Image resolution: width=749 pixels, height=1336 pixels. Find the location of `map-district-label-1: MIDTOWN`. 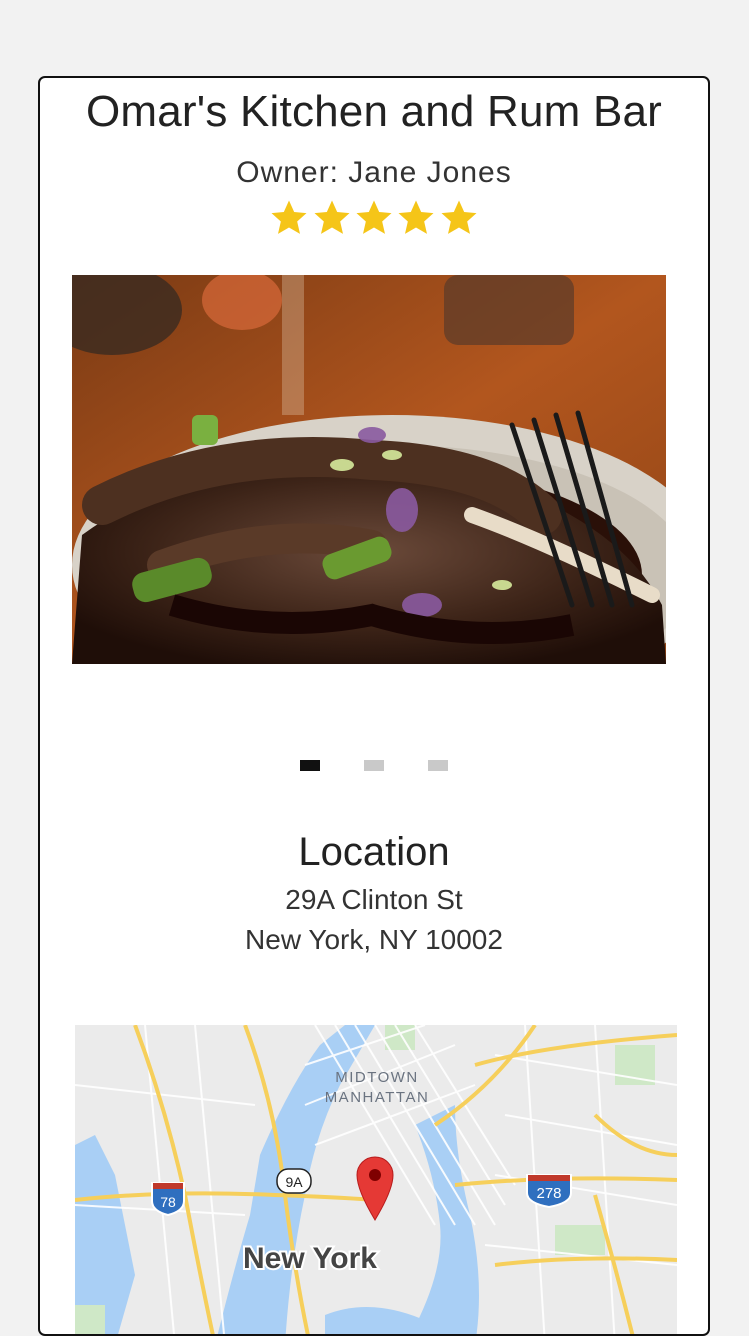

map-district-label-1: MIDTOWN is located at coordinates (377, 1077).